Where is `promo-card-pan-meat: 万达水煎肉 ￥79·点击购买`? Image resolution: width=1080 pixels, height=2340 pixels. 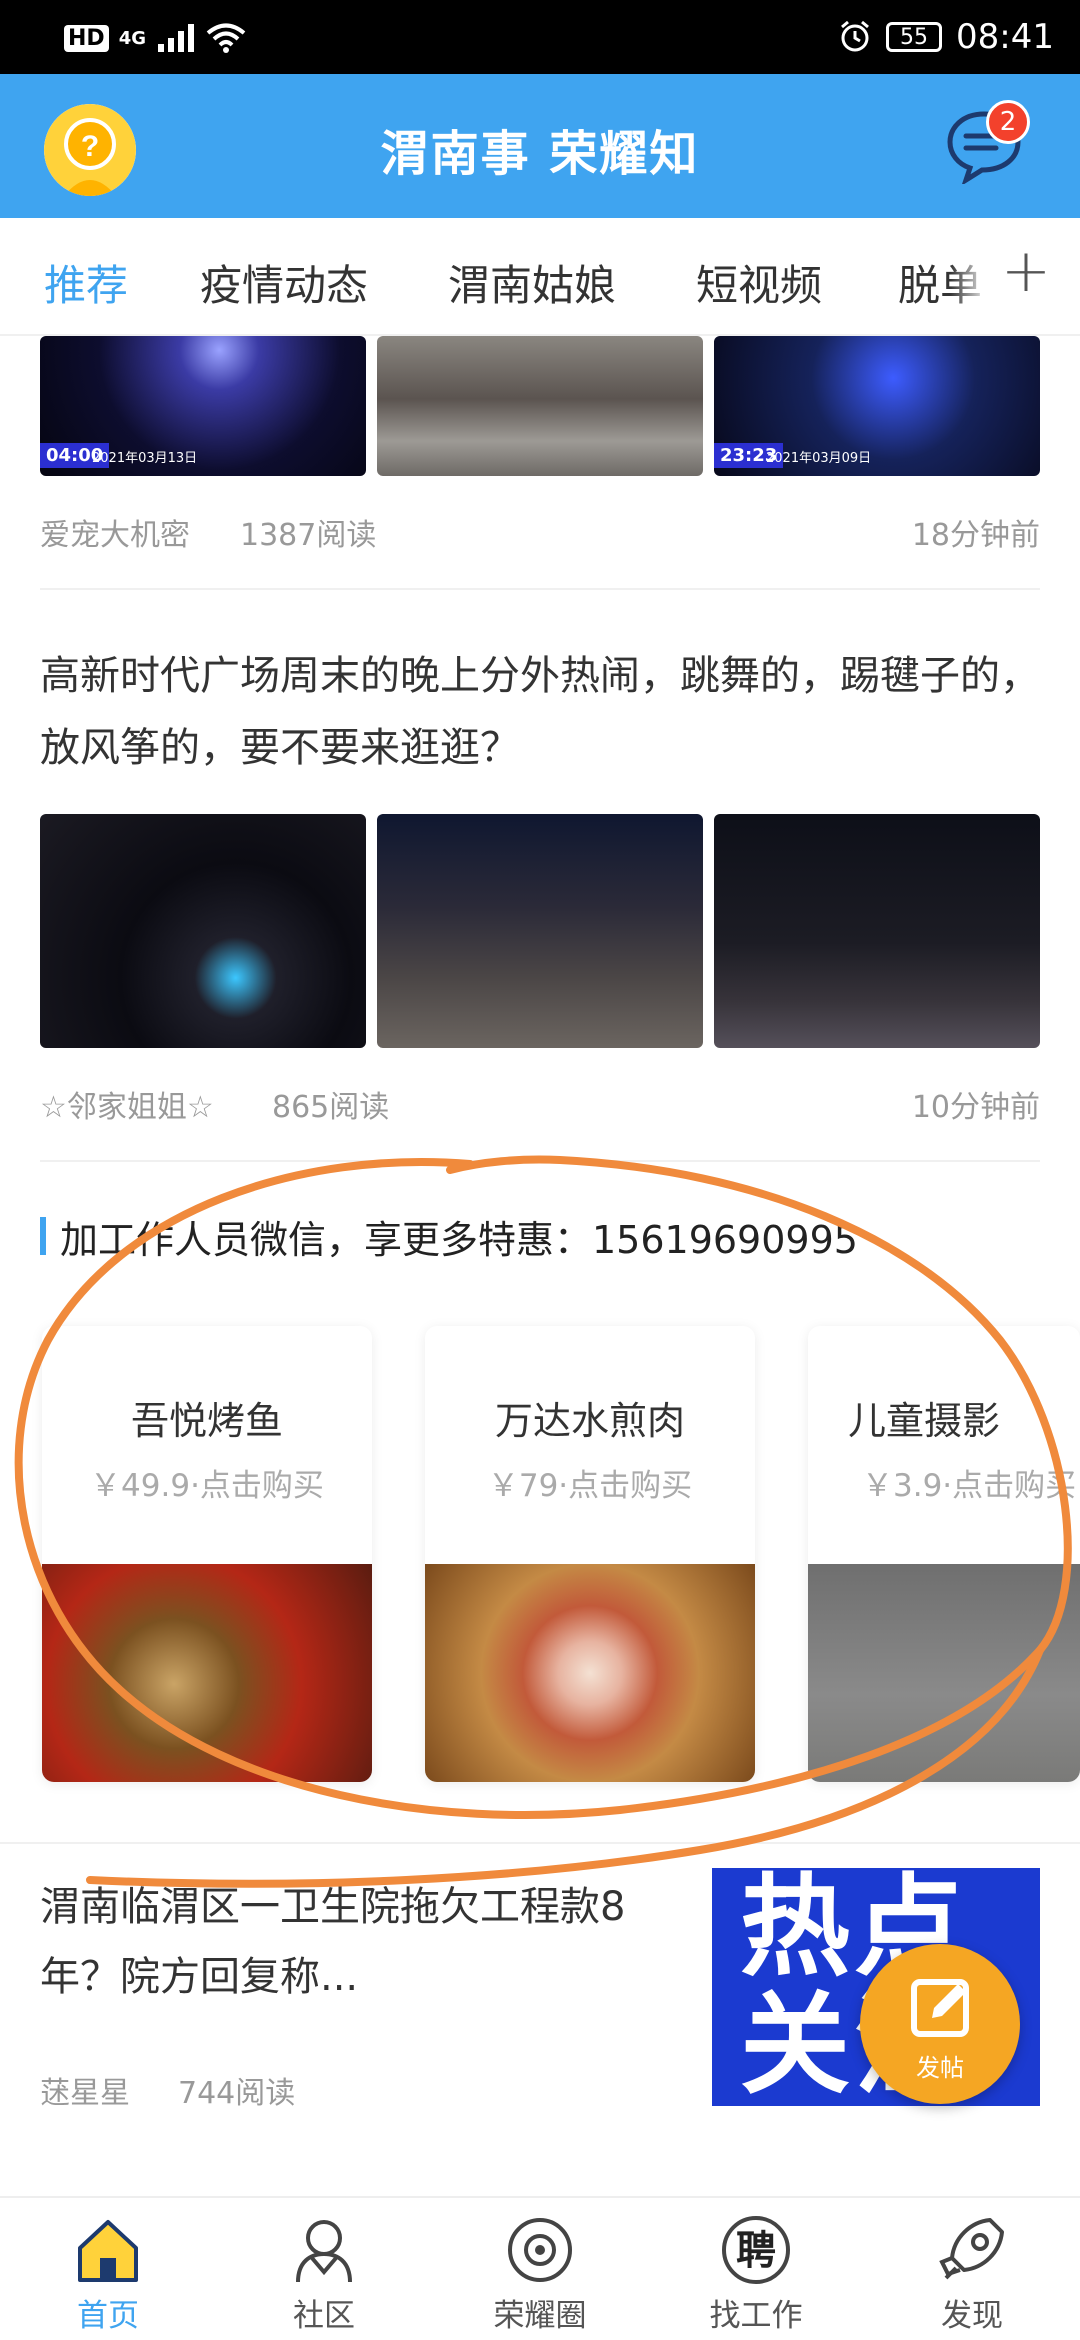
promo-card-pan-meat: 万达水煎肉 ￥79·点击购买 is located at coordinates (590, 1554).